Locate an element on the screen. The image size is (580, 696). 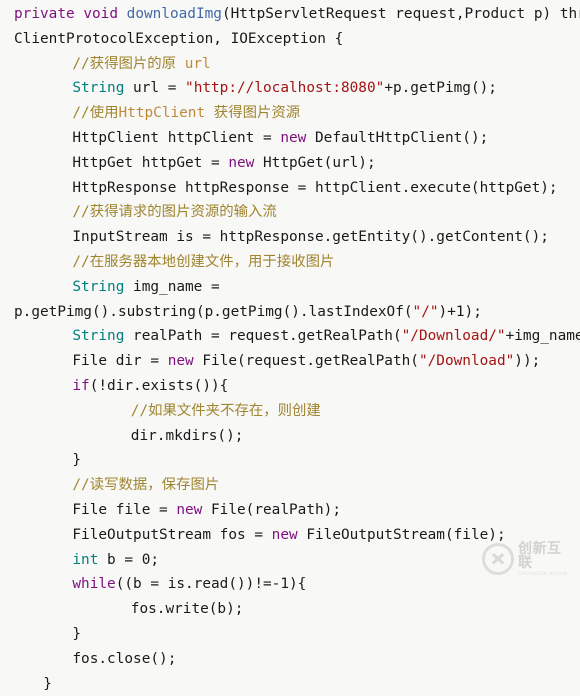
code-token-num: 1 is located at coordinates (285, 584).